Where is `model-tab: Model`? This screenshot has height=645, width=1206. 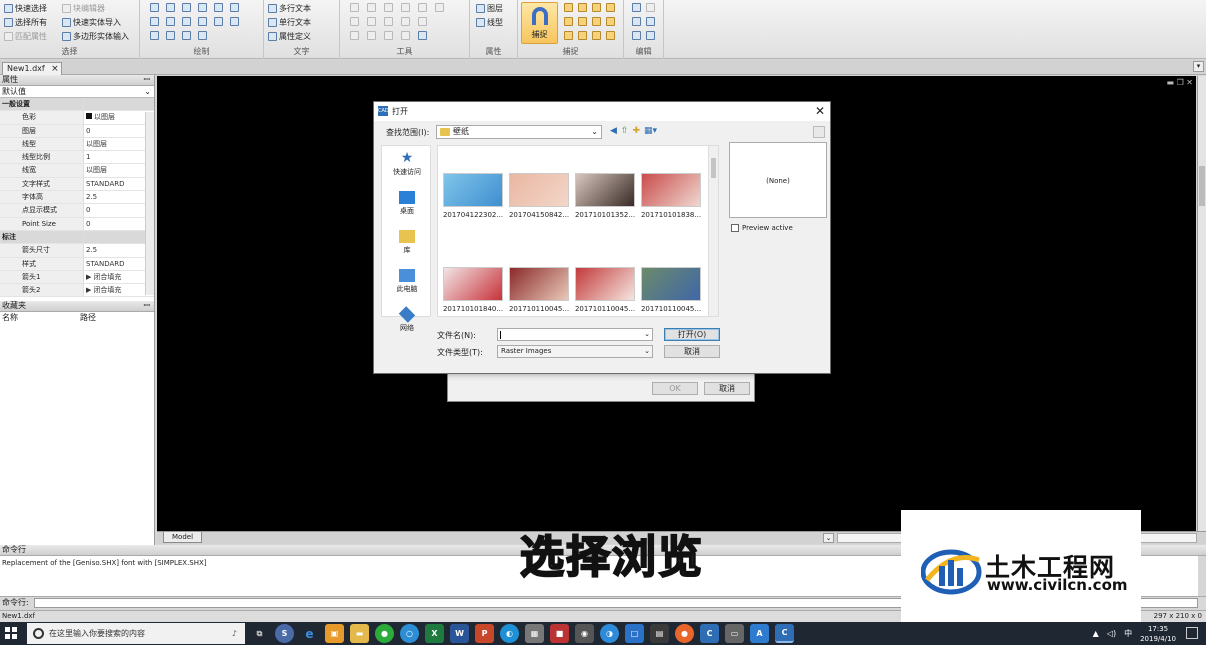 model-tab: Model is located at coordinates (183, 537).